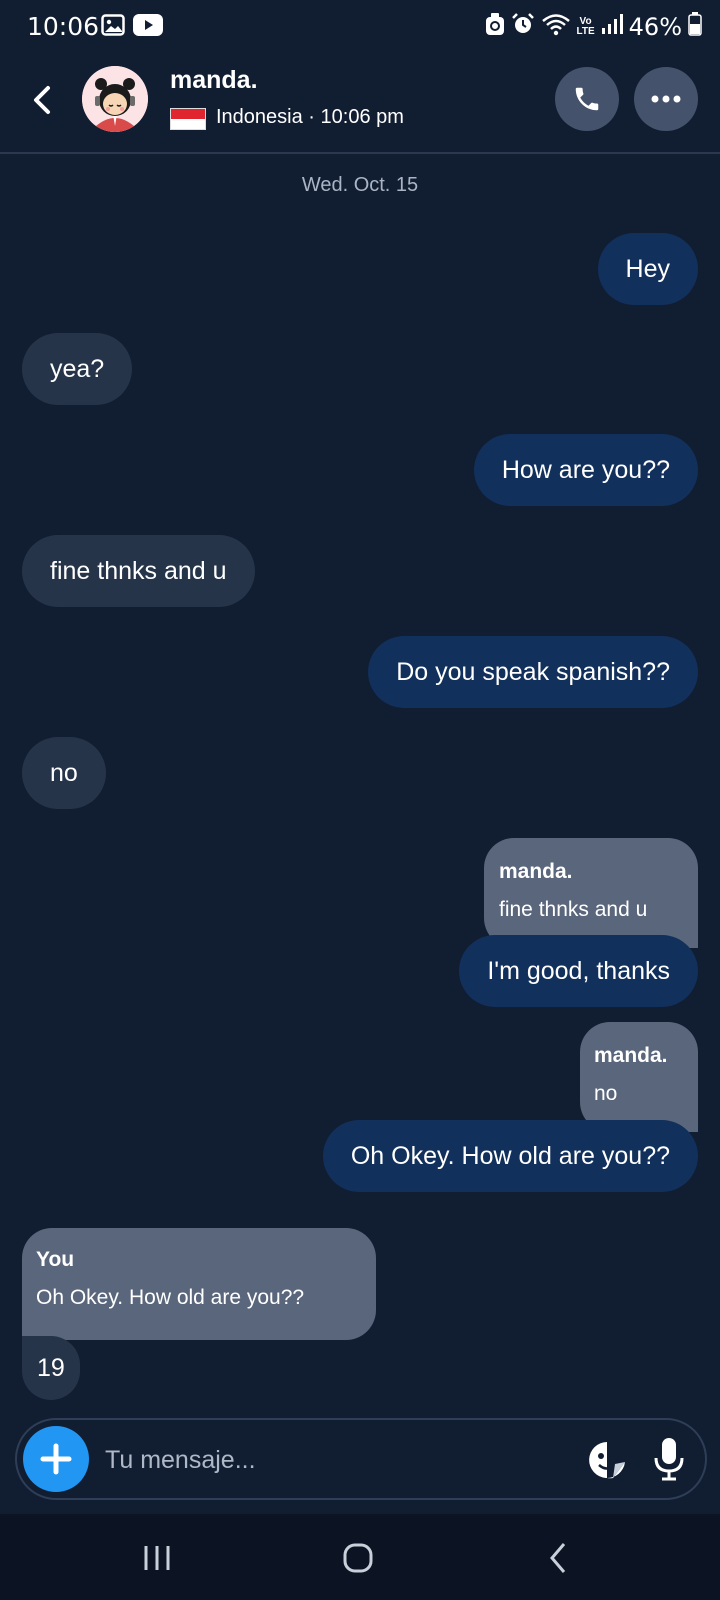 This screenshot has width=720, height=1600. What do you see at coordinates (199, 1284) in the screenshot?
I see `quoted-message: You Oh Okey. How old are you??` at bounding box center [199, 1284].